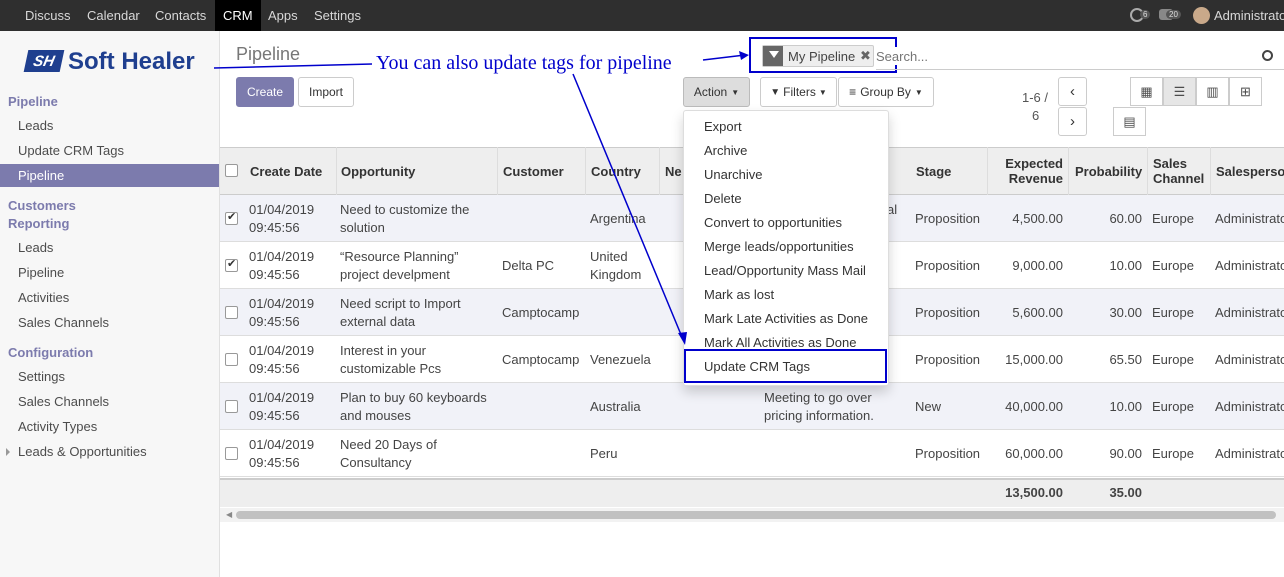  Describe the element at coordinates (724, 57) in the screenshot. I see `annotation-arrow-to-facet` at that location.